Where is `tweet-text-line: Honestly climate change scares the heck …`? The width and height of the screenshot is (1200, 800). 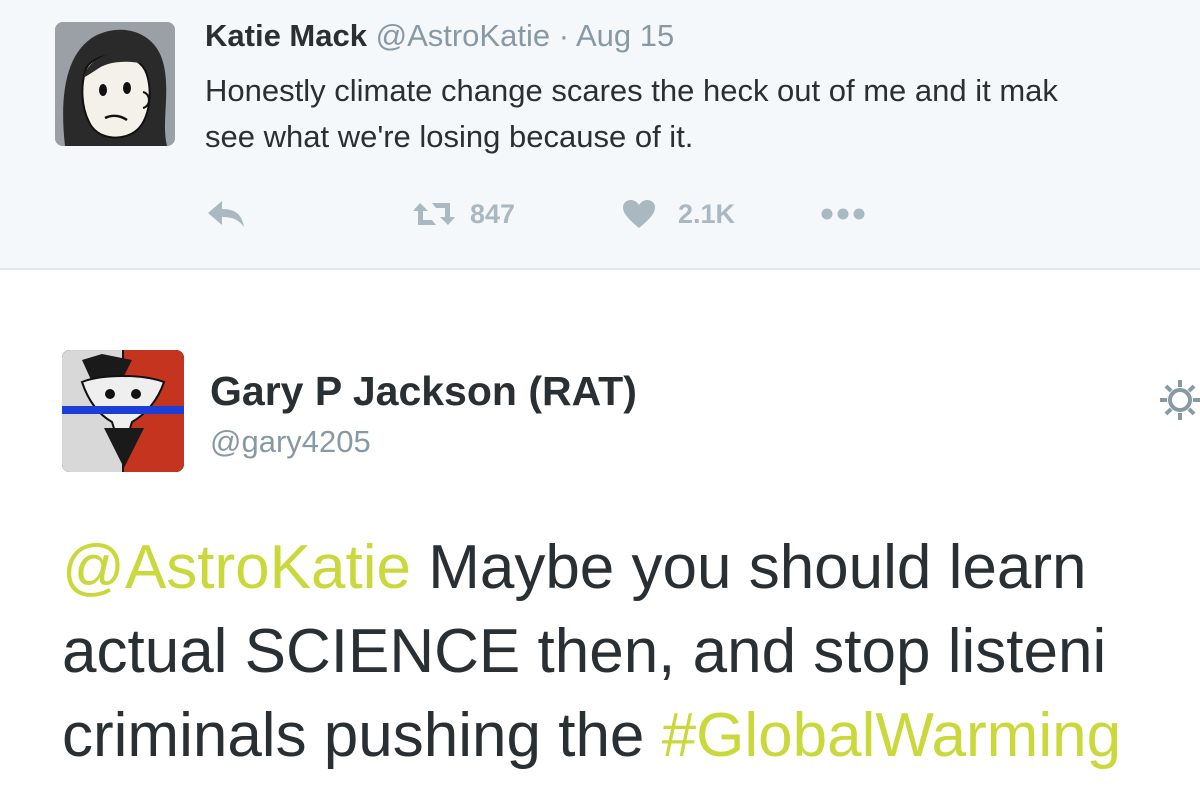 tweet-text-line: Honestly climate change scares the heck … is located at coordinates (631, 90).